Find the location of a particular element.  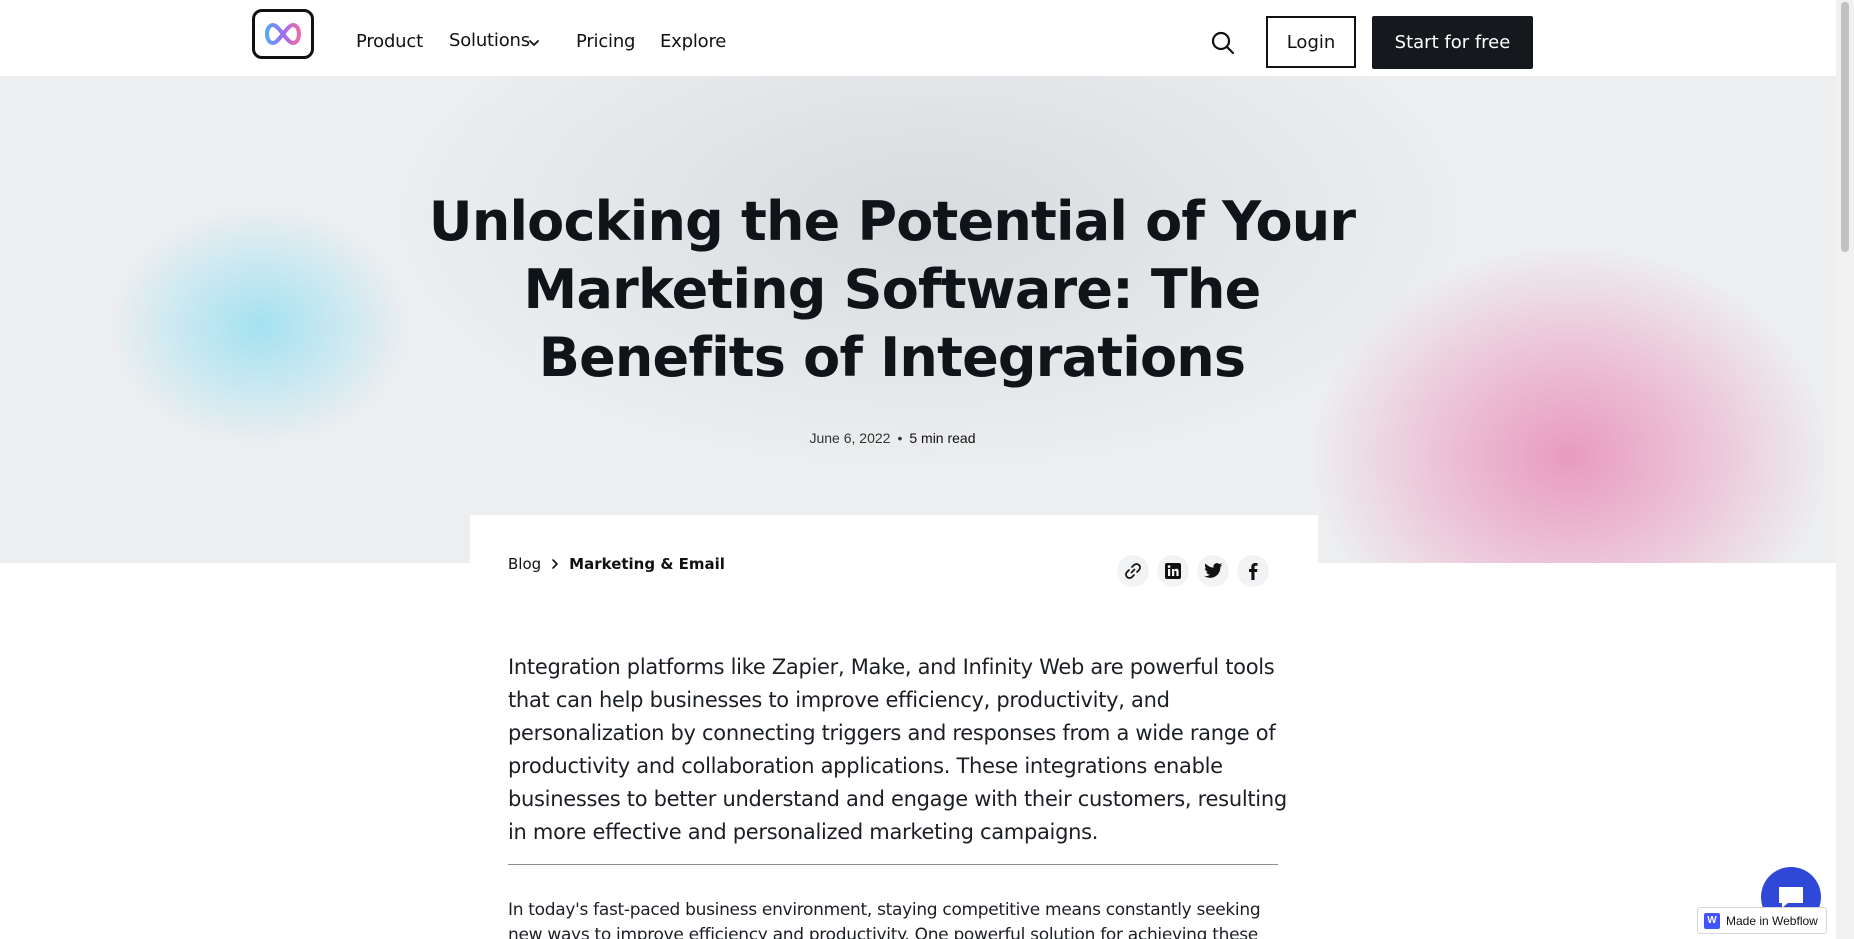

nav-solutions-link: Solutions is located at coordinates (489, 40).